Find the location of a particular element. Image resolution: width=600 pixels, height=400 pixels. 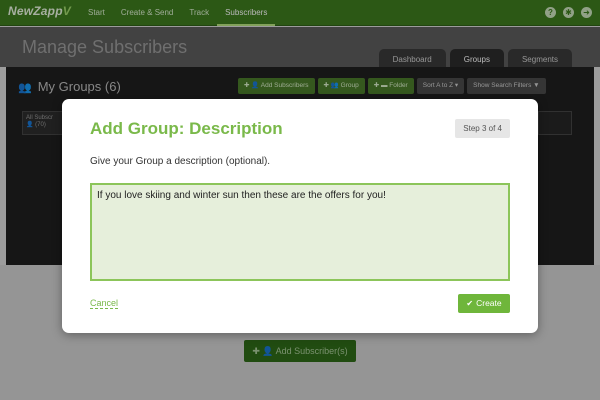

create-button: ✔ Create is located at coordinates (484, 303).